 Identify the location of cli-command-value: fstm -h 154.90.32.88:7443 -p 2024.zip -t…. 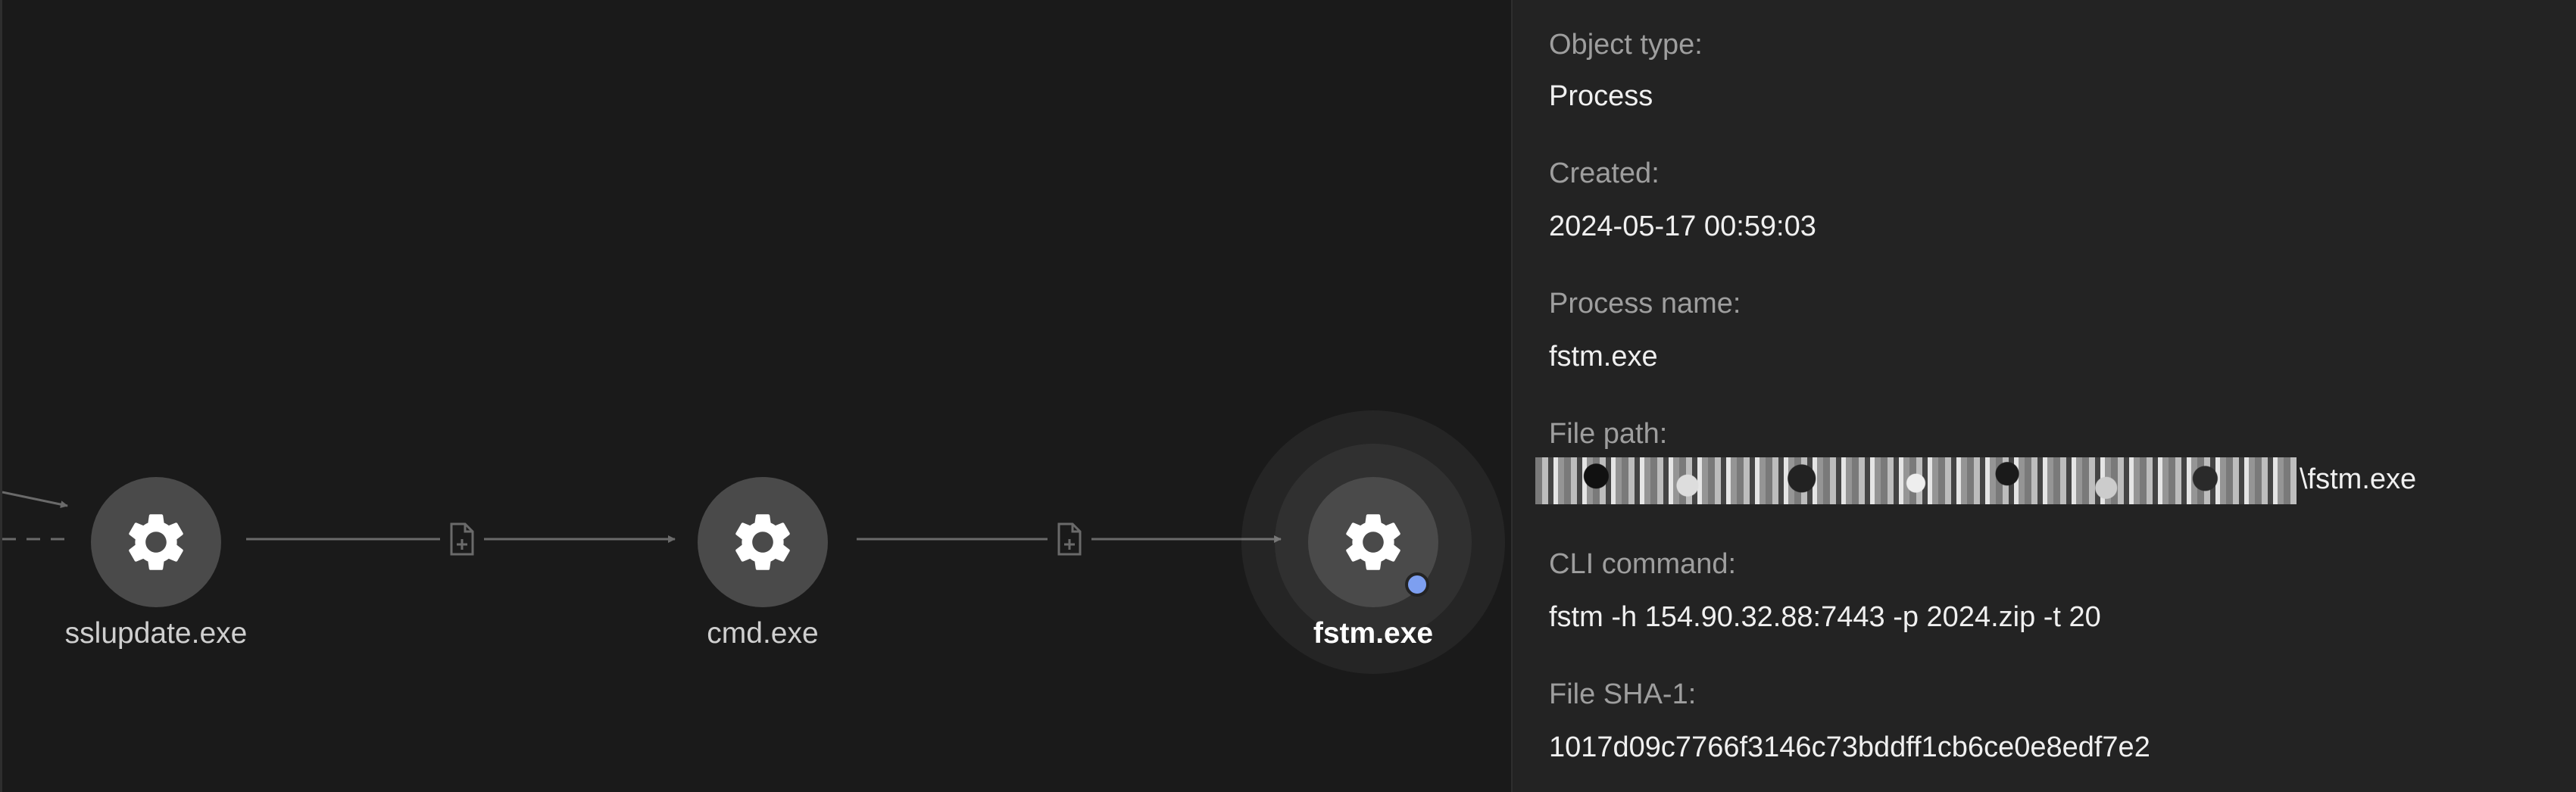
(1825, 617).